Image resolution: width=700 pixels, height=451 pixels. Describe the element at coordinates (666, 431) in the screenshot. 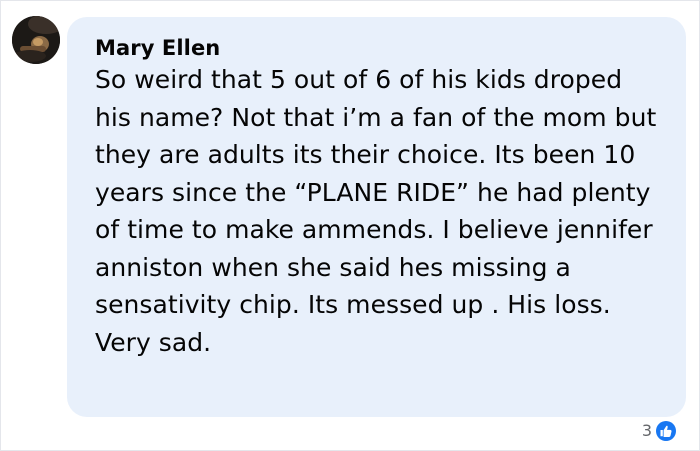

I see `like-icon` at that location.